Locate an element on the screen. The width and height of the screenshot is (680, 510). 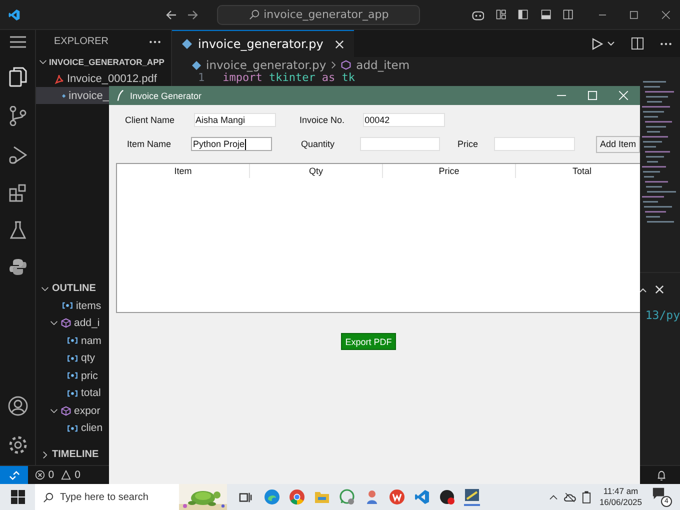
field-label: Item Name is located at coordinates (149, 144).